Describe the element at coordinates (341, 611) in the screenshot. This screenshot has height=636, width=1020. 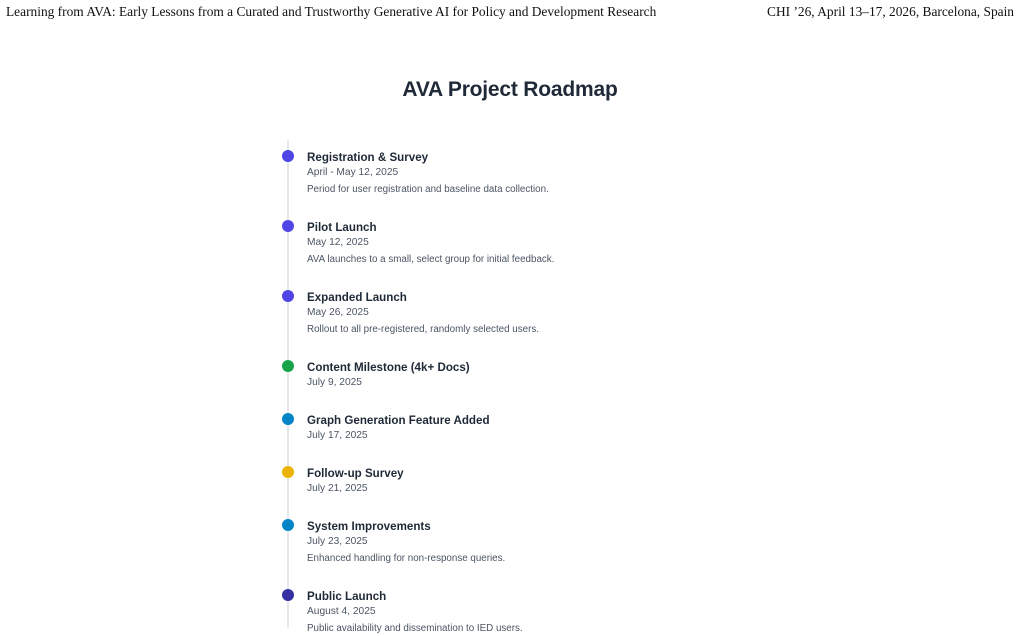
I see `event-date: August 4, 2025` at that location.